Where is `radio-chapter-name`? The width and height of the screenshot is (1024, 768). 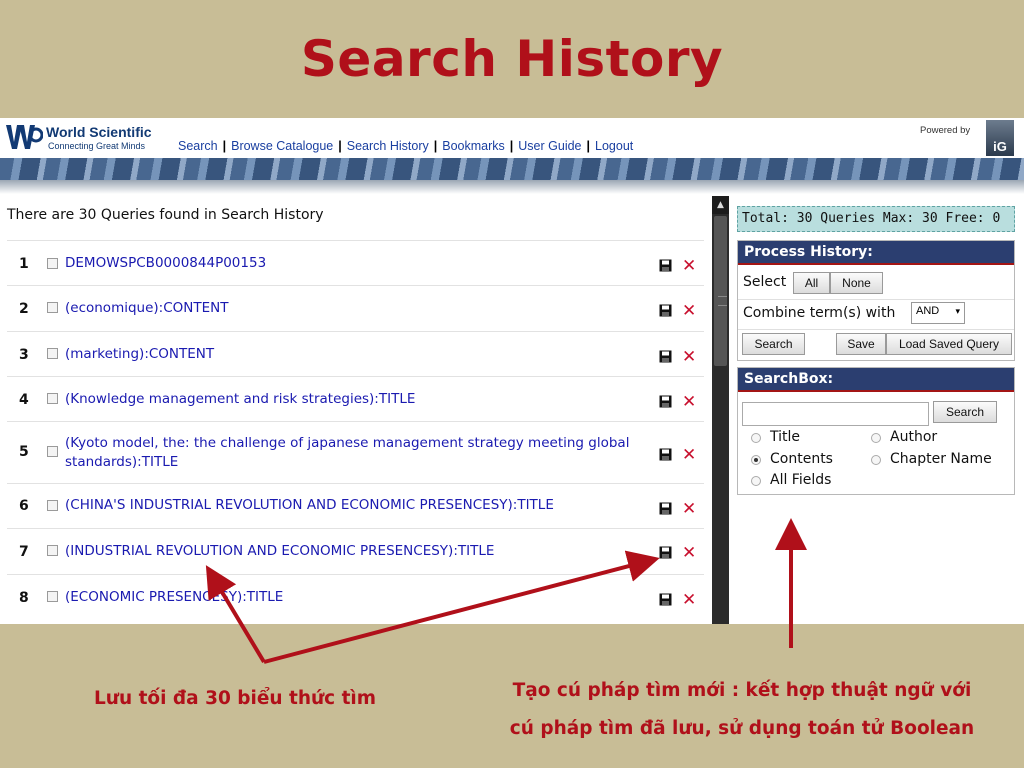
radio-chapter-name is located at coordinates (876, 460).